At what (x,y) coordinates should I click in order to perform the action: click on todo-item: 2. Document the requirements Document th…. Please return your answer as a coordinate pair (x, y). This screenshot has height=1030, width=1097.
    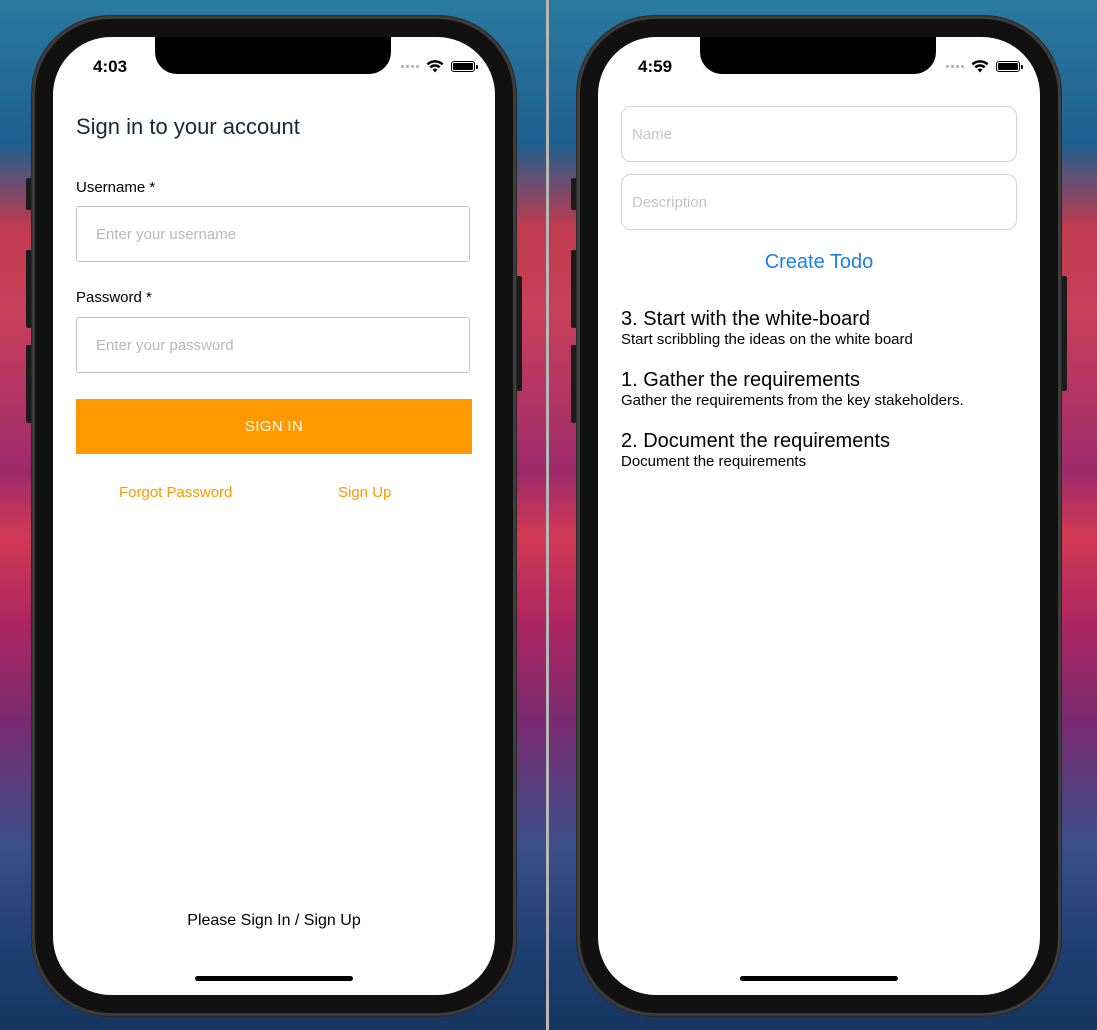
    Looking at the image, I should click on (755, 451).